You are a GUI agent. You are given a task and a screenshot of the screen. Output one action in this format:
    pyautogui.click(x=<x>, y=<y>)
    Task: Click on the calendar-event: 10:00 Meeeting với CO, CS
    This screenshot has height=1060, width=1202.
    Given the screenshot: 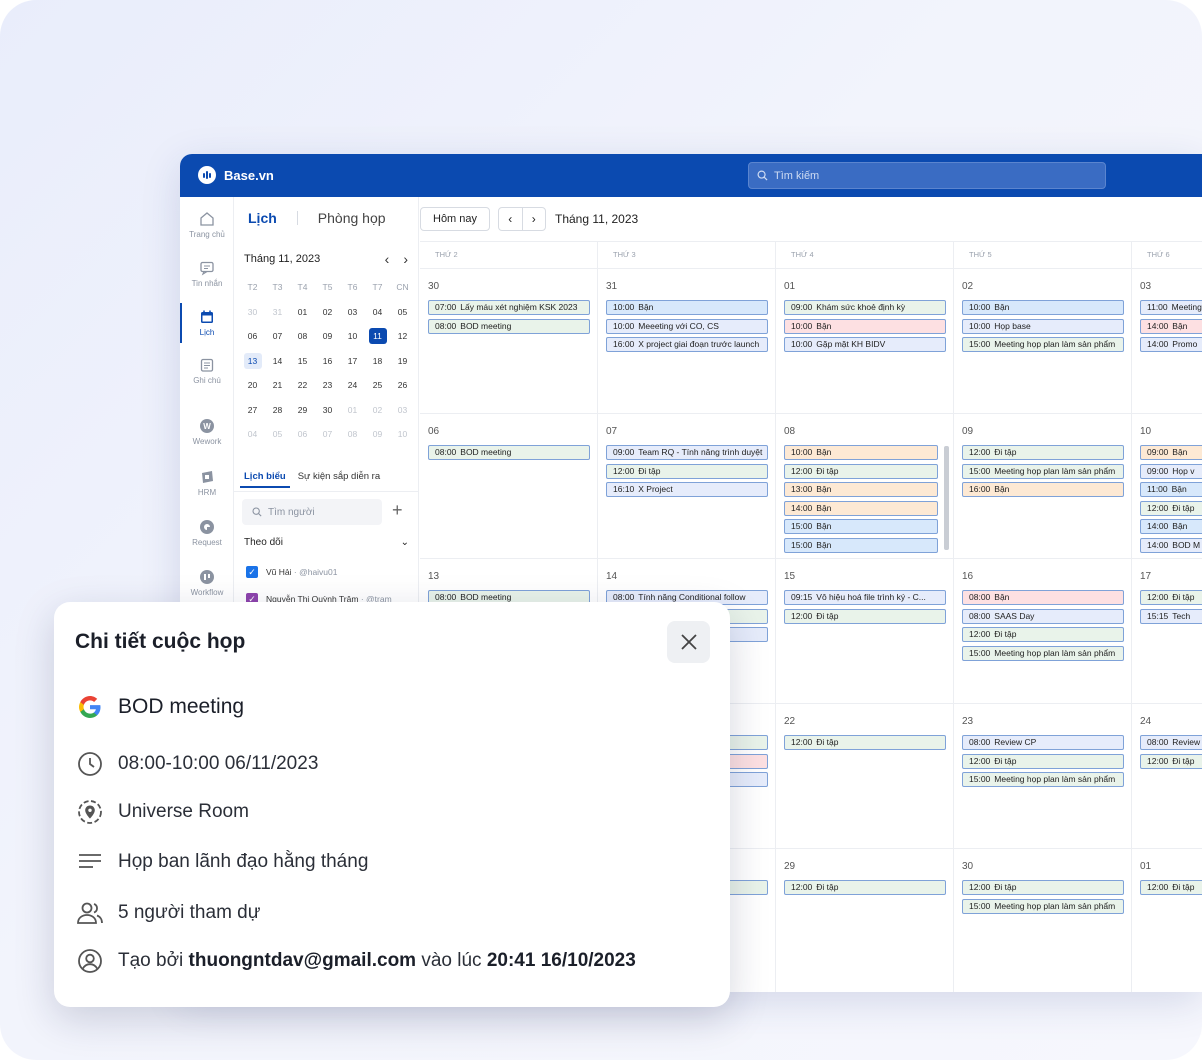 What is the action you would take?
    pyautogui.click(x=687, y=326)
    